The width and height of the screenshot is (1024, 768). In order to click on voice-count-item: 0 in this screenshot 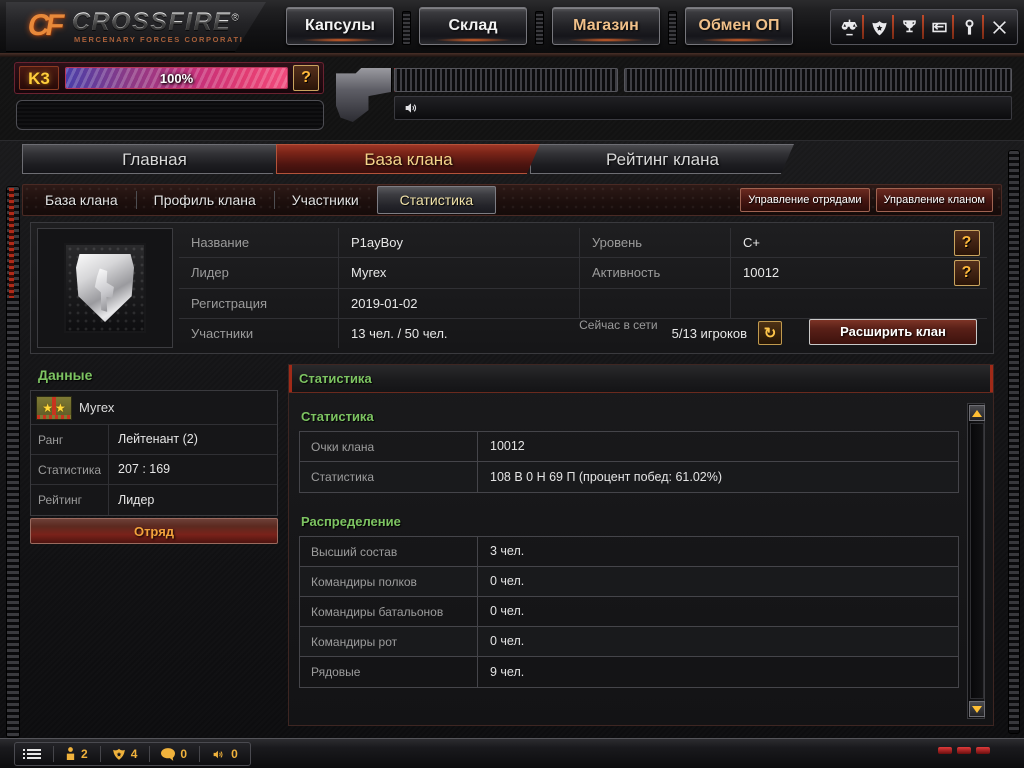, I will do `click(224, 754)`.